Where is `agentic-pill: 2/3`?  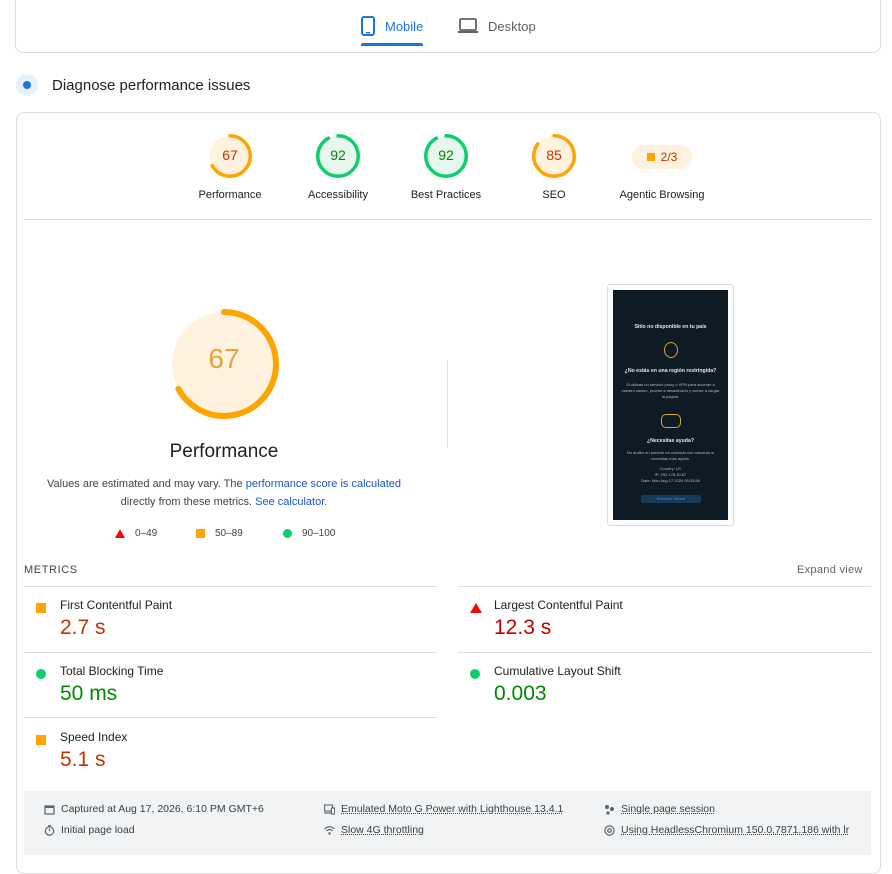
agentic-pill: 2/3 is located at coordinates (662, 157).